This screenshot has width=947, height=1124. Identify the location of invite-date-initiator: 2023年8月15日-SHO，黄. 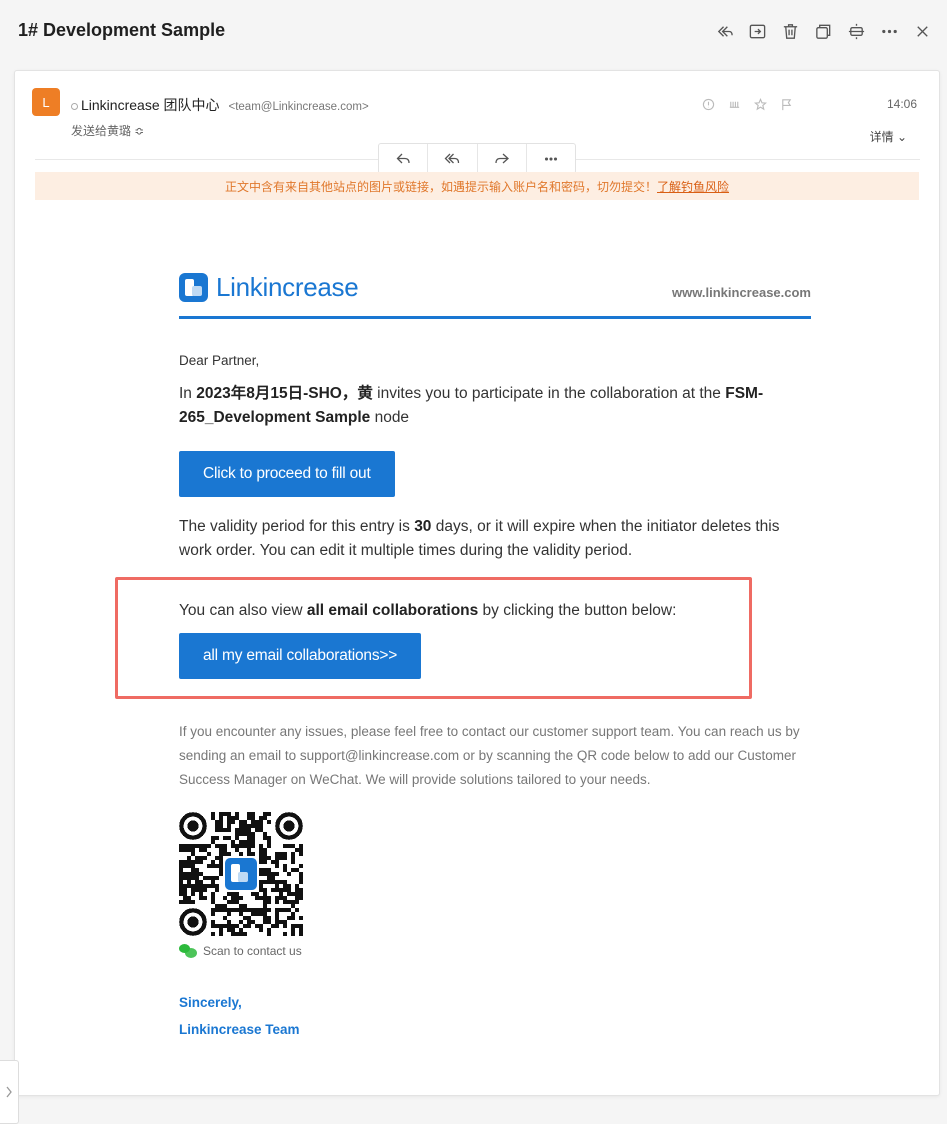
(284, 393).